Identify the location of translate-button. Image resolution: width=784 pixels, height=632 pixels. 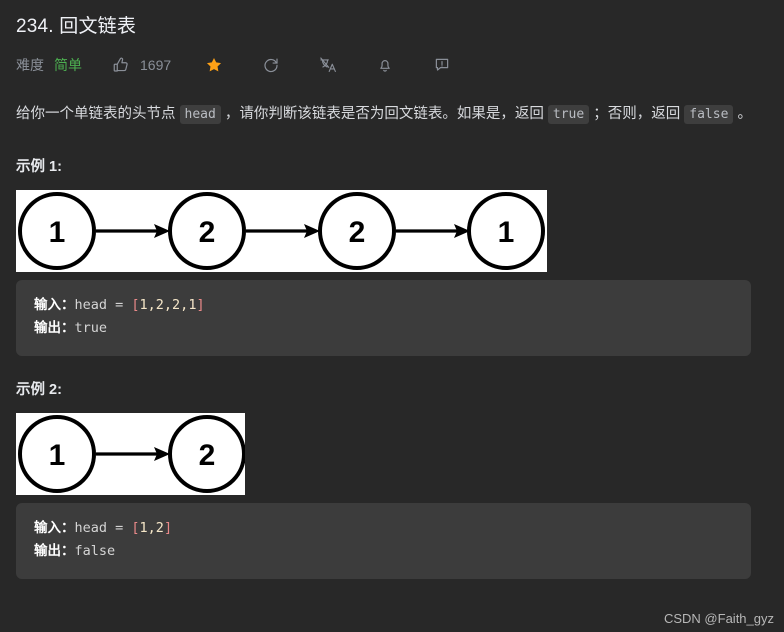
(328, 65).